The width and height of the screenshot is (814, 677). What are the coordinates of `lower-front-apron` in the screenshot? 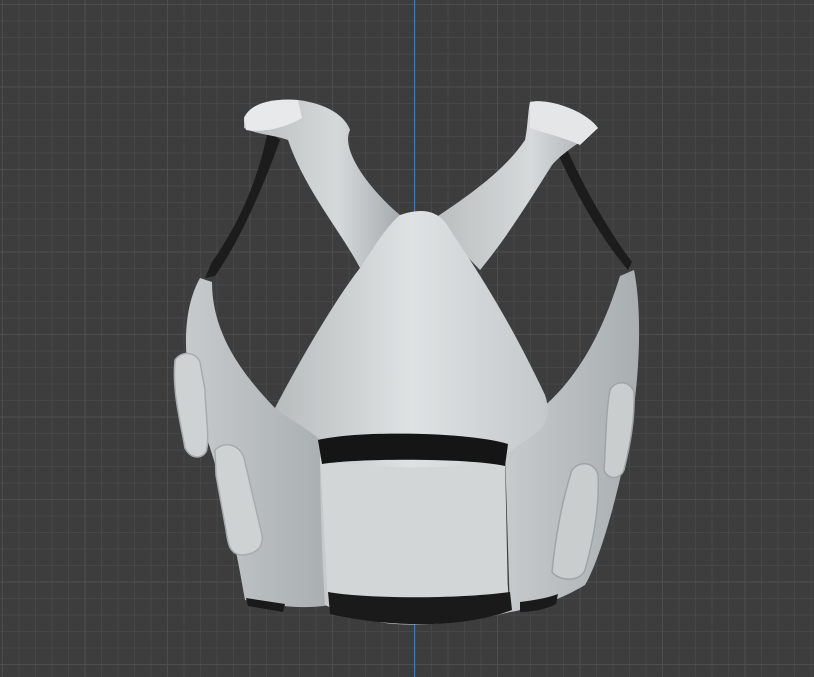 It's located at (414, 536).